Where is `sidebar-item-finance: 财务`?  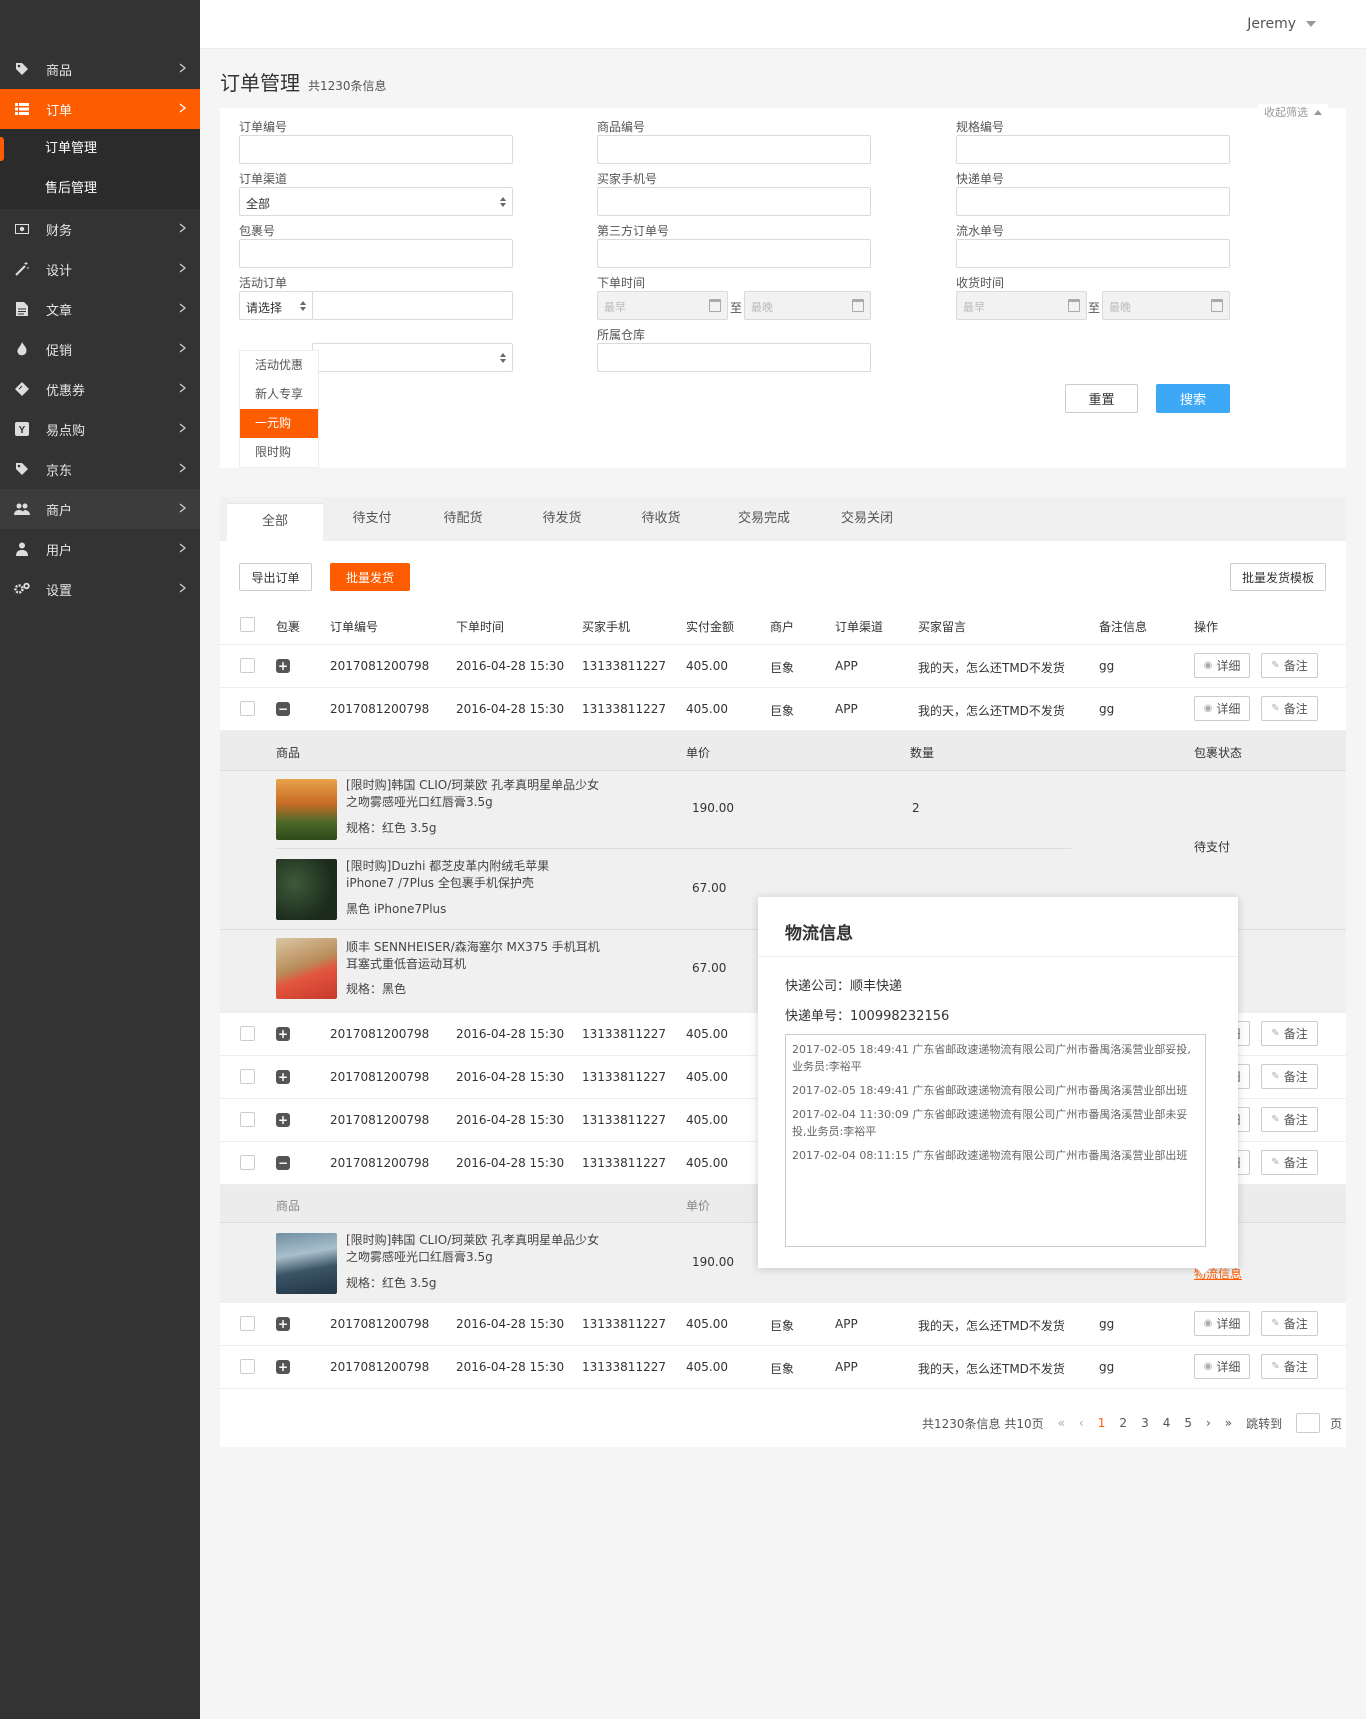
sidebar-item-finance: 财务 is located at coordinates (100, 229).